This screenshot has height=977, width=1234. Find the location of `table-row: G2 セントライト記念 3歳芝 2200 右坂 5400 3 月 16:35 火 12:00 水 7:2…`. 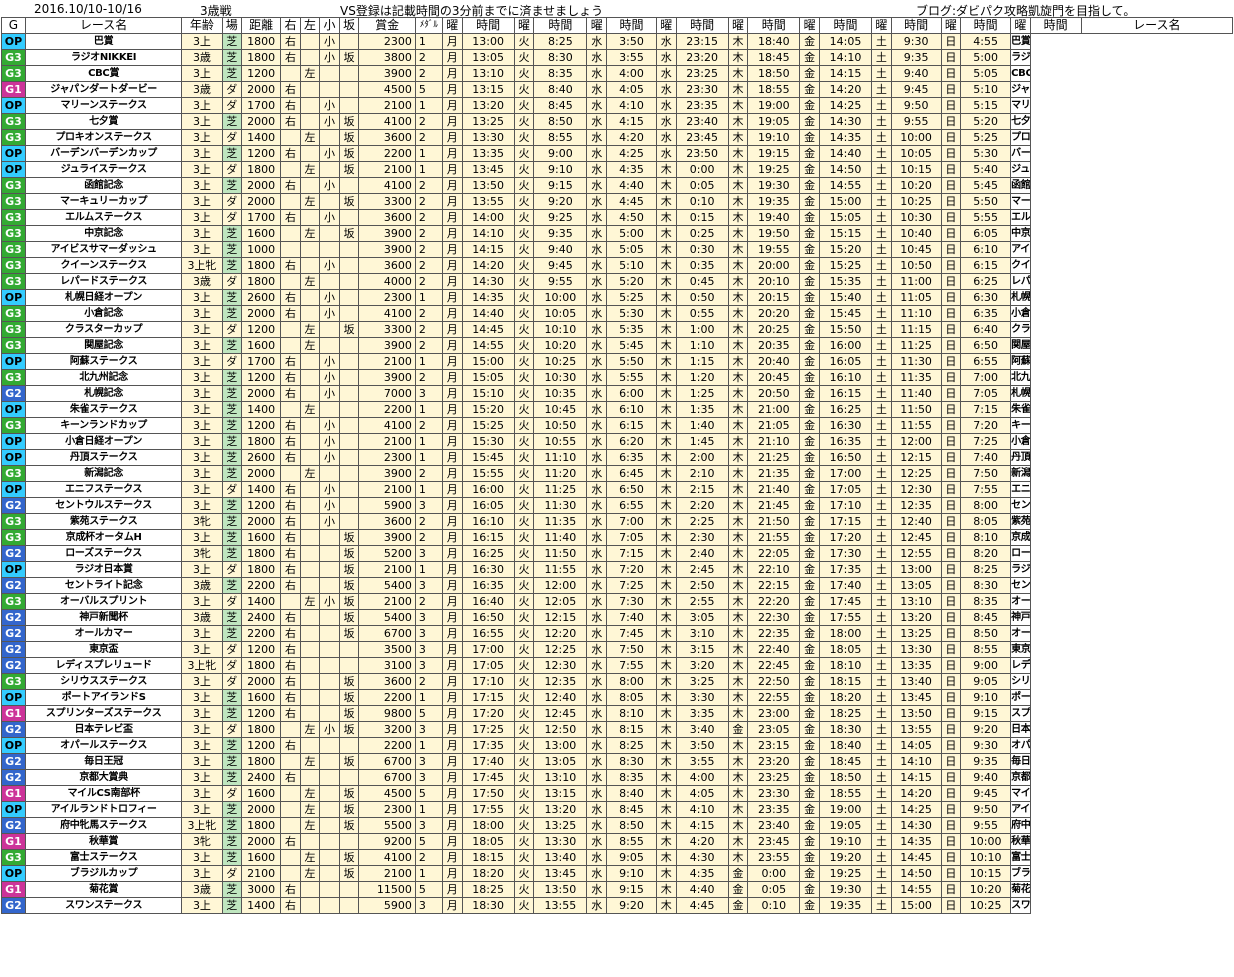

table-row: G2 セントライト記念 3歳芝 2200 右坂 5400 3 月 16:35 火 12:00 水 7:2… is located at coordinates (617, 585).